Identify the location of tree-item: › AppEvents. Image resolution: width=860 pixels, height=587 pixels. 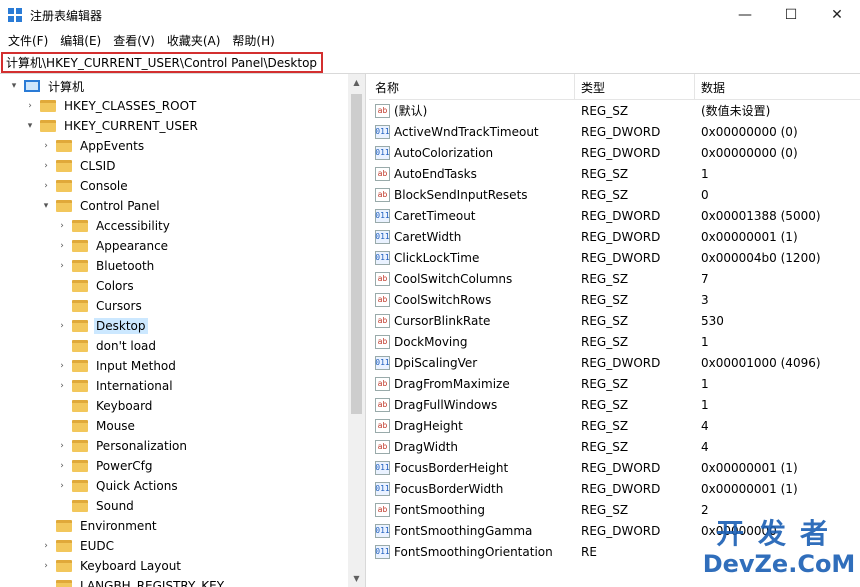
(93, 146).